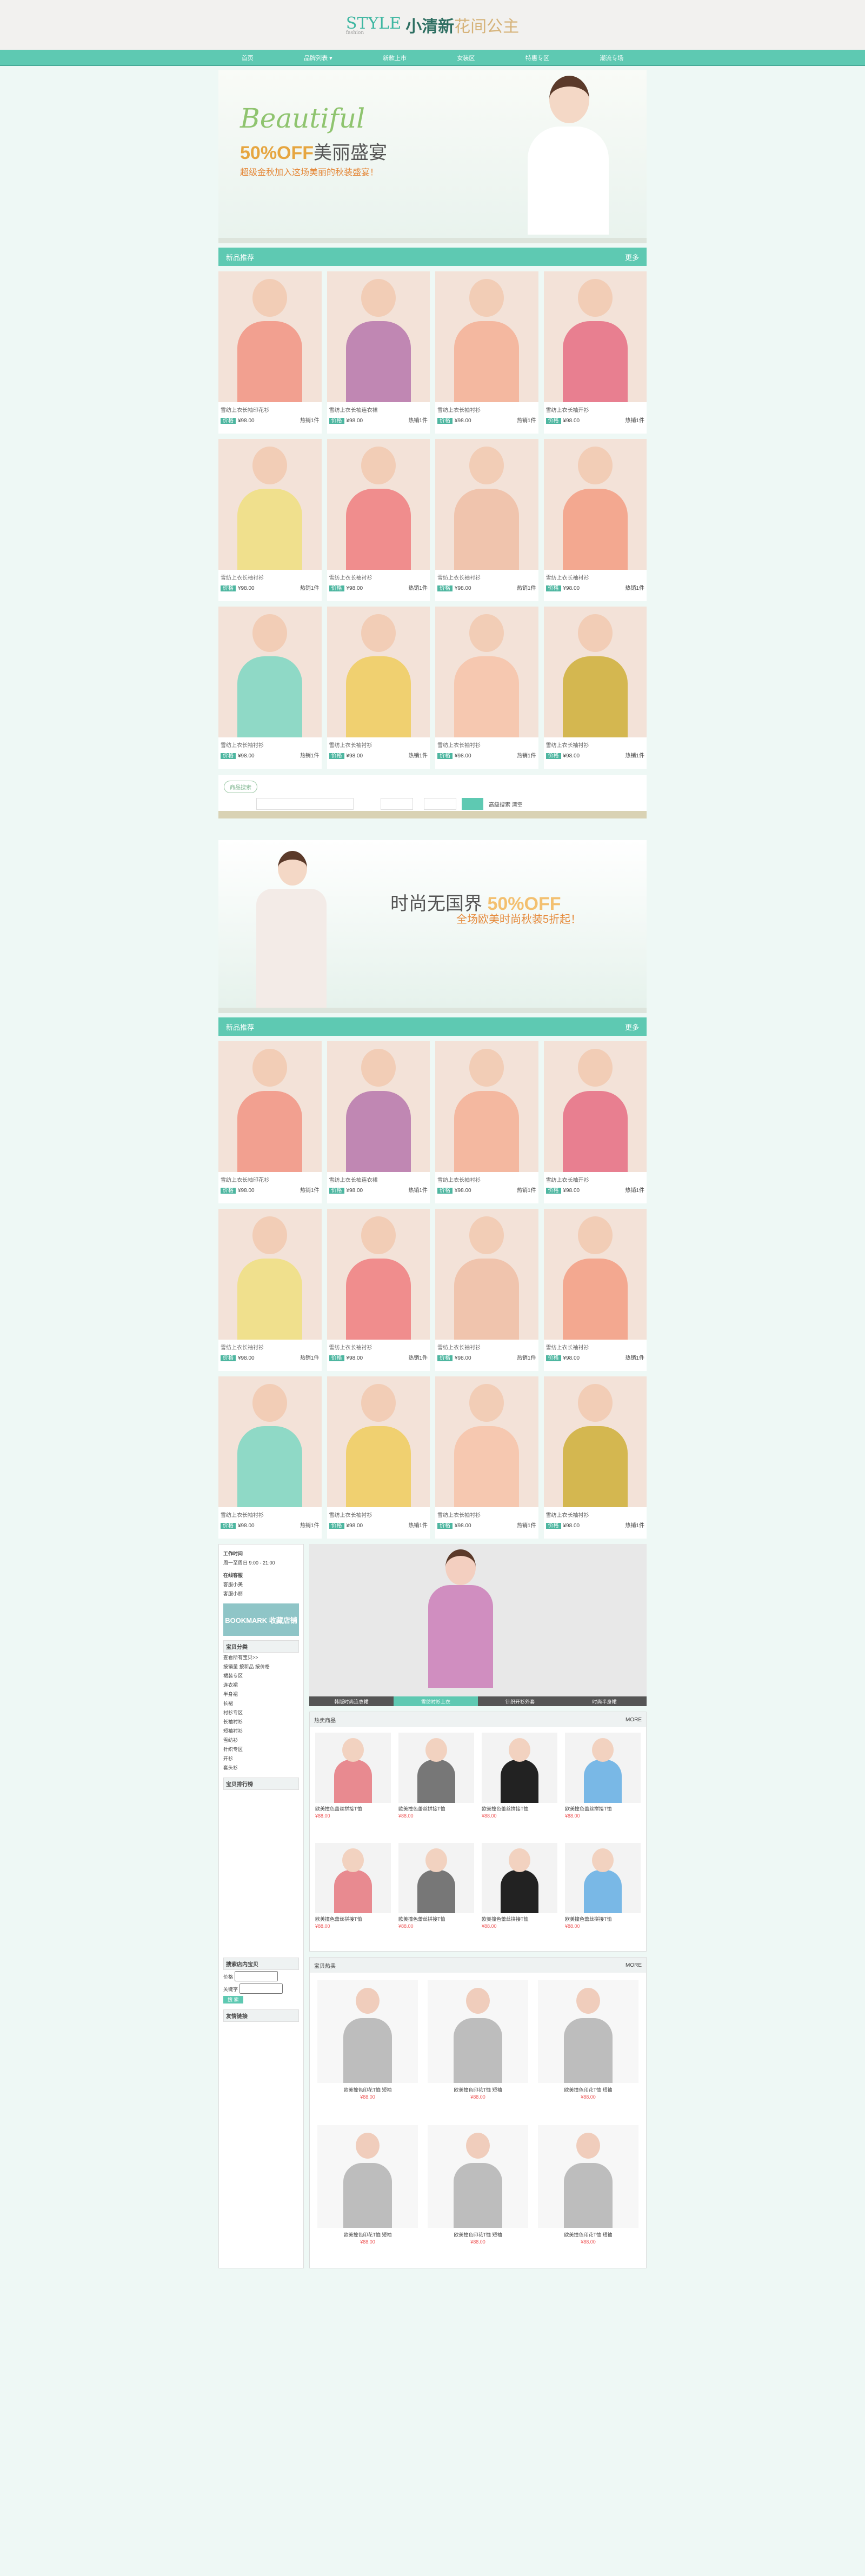  I want to click on feature-slideshow, so click(478, 1625).